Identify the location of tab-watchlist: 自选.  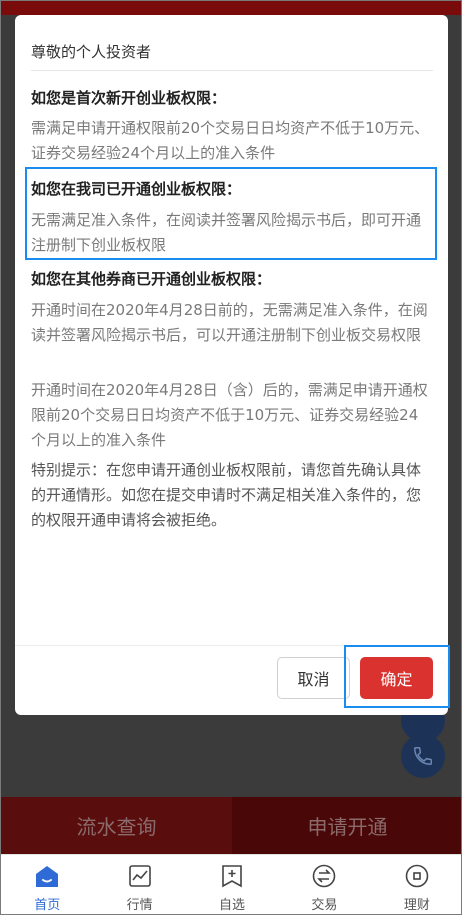
(232, 884).